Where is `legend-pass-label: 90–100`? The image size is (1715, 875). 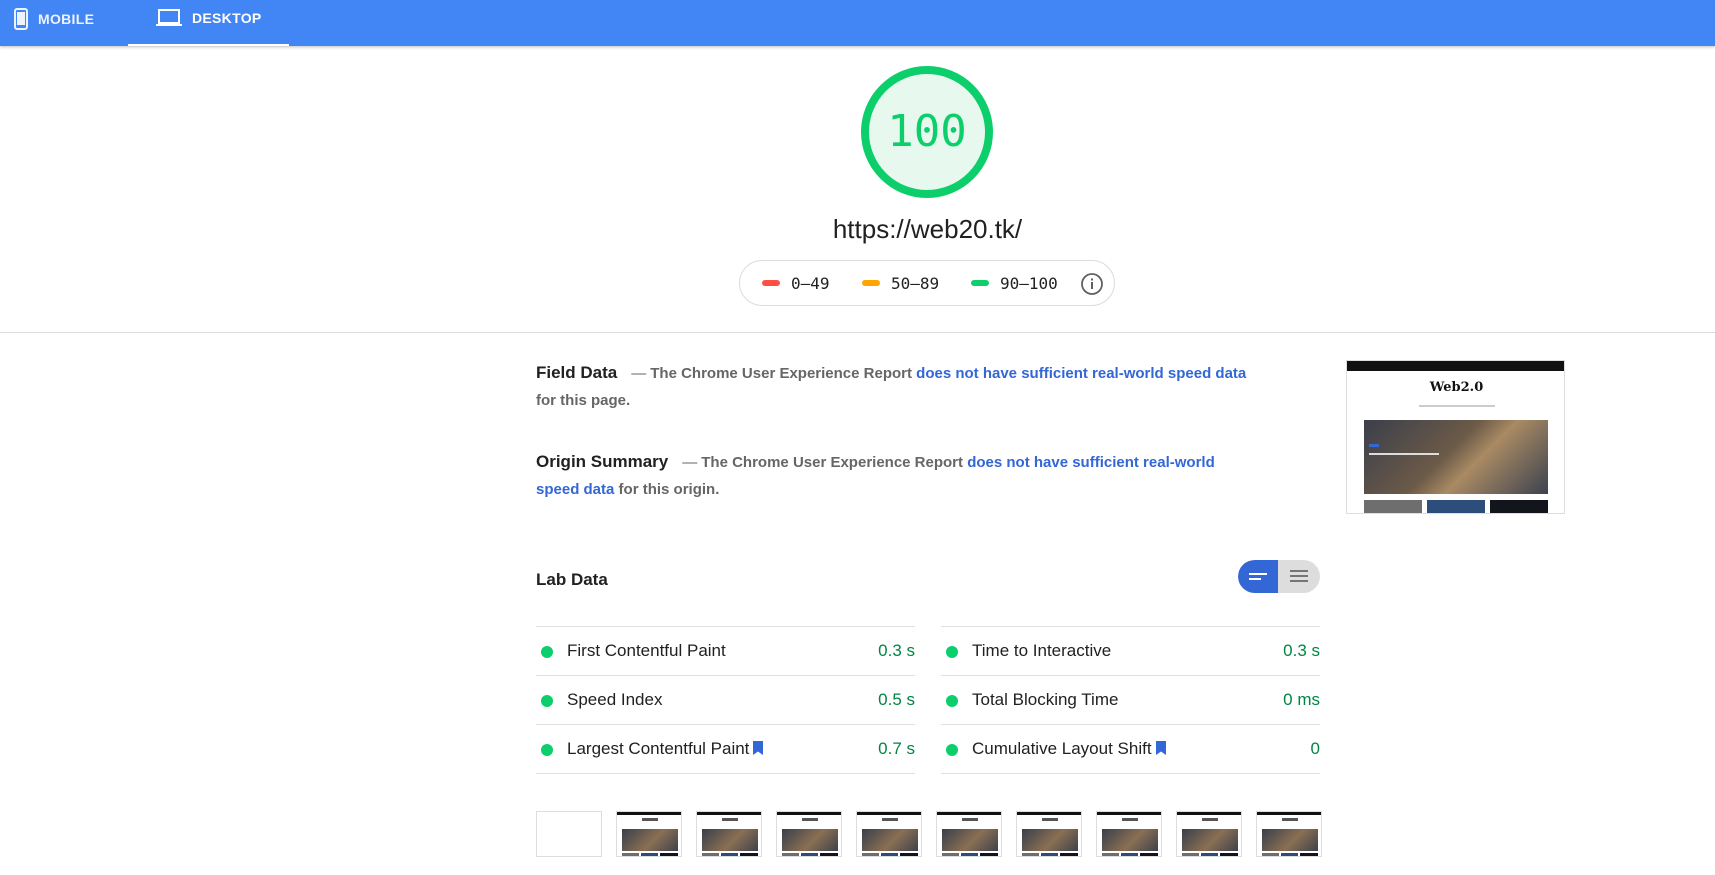
legend-pass-label: 90–100 is located at coordinates (1029, 283).